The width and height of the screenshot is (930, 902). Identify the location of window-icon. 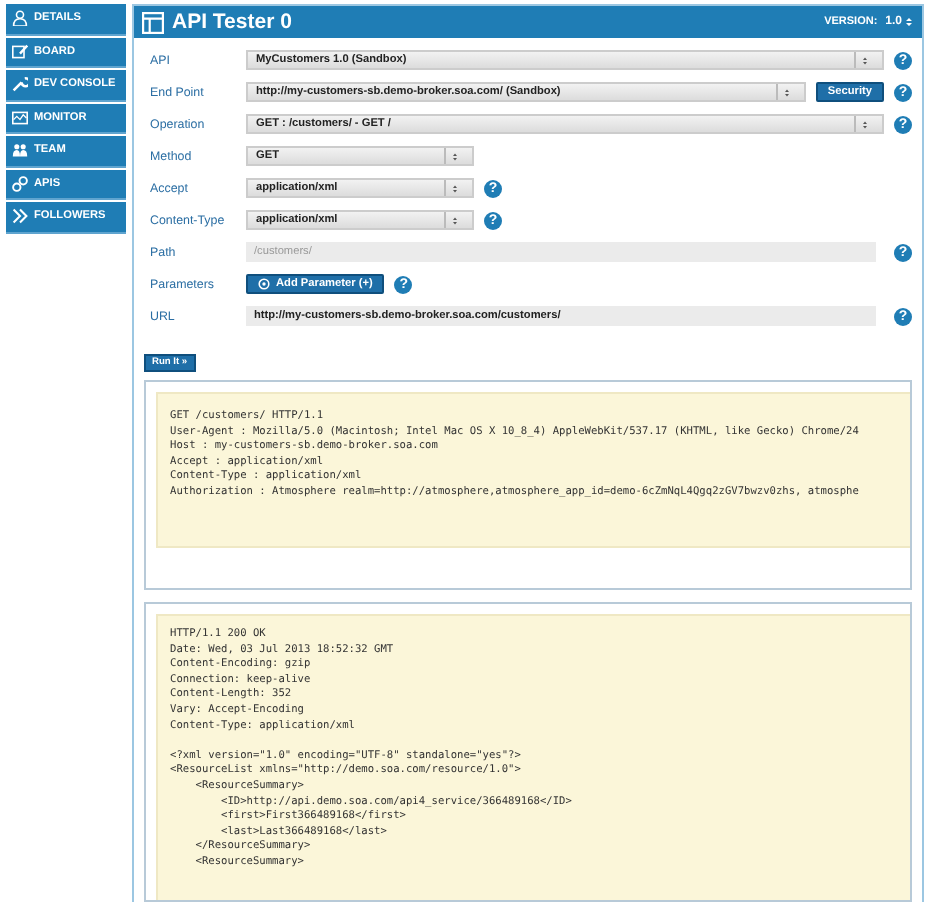
(153, 22).